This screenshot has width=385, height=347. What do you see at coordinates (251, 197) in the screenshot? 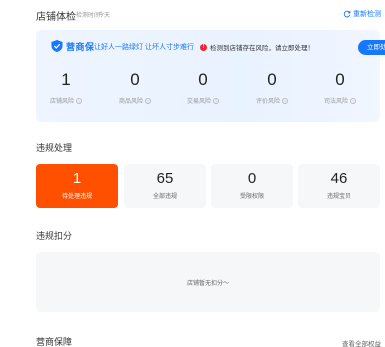
I see `violation-label: 受限权限` at bounding box center [251, 197].